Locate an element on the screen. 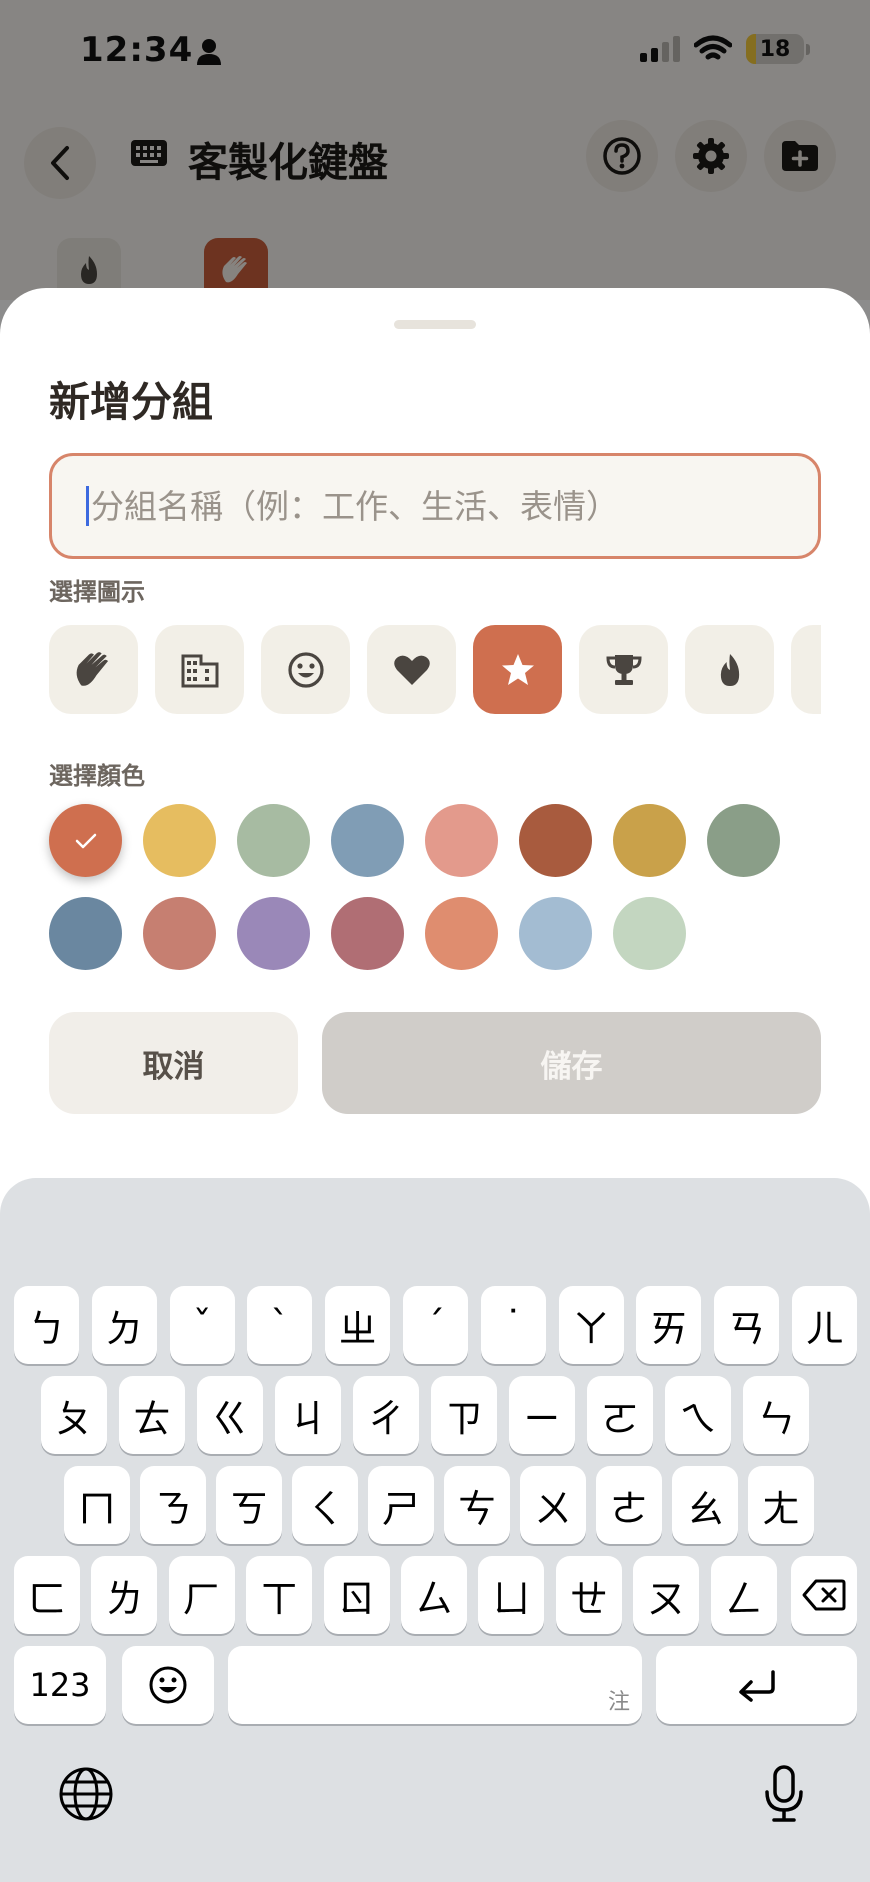  wave-icon is located at coordinates (92, 668).